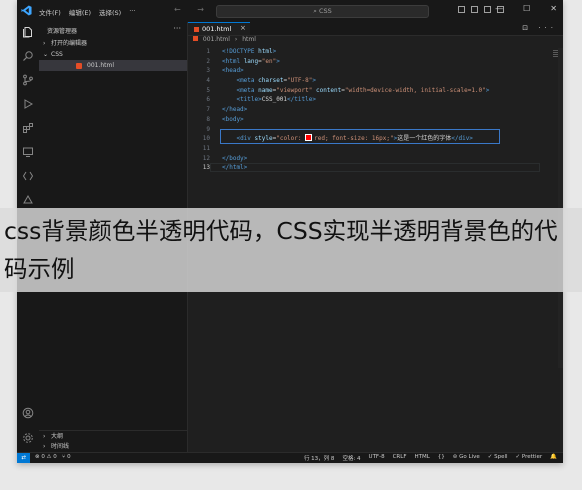 The image size is (582, 490). I want to click on line-number: 7, so click(208, 110).